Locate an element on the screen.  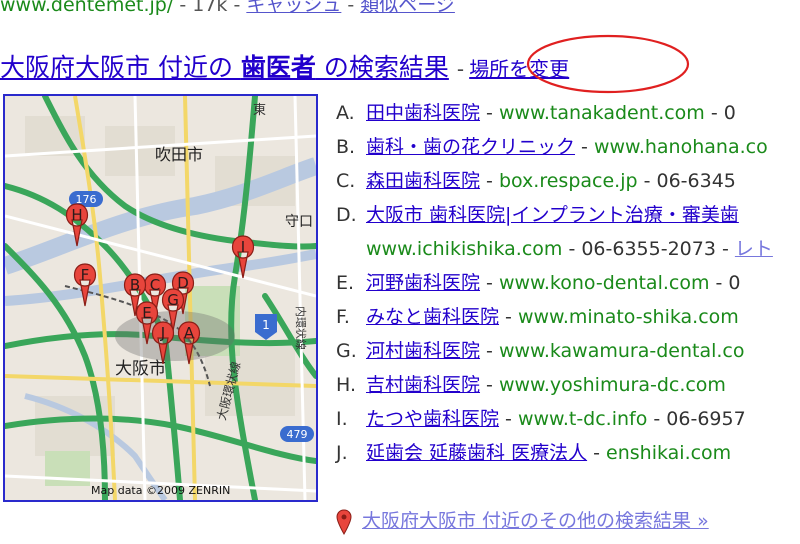
map-marker-label: F is located at coordinates (85, 275).